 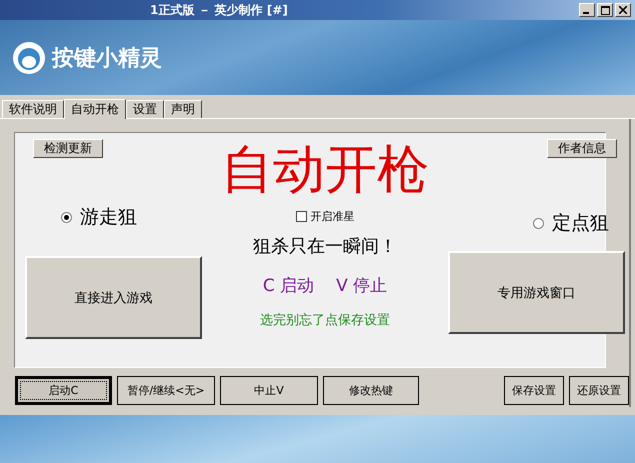 I want to click on close-icon, so click(x=623, y=10).